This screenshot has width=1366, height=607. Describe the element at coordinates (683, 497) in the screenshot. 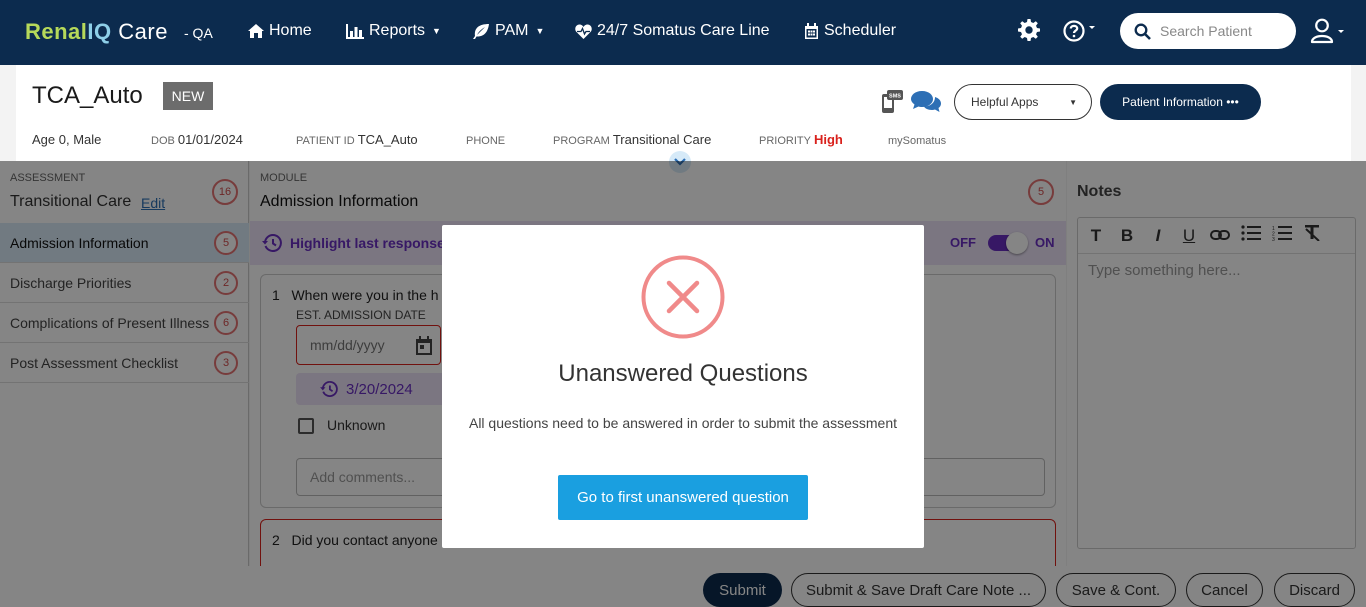

I see `go-to-first-unanswered-button: Go to first unanswered question` at that location.